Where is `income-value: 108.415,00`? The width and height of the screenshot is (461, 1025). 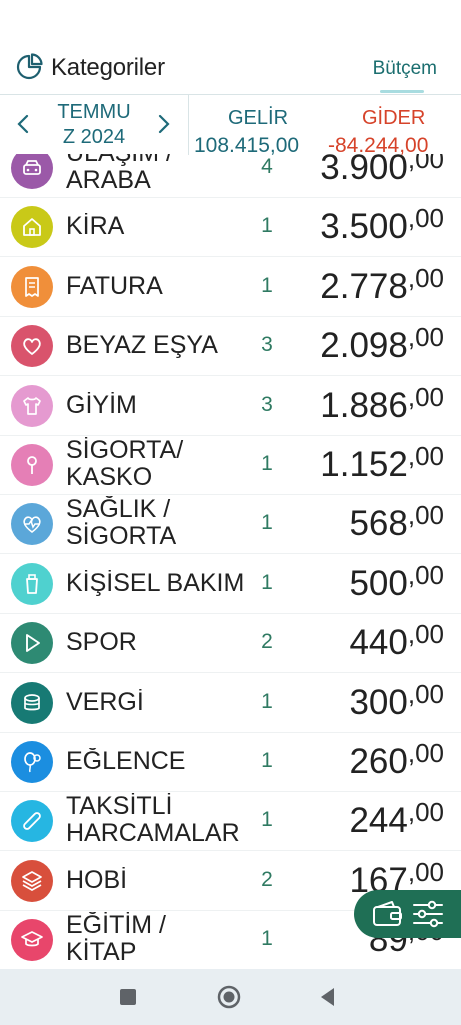
income-value: 108.415,00 is located at coordinates (247, 144).